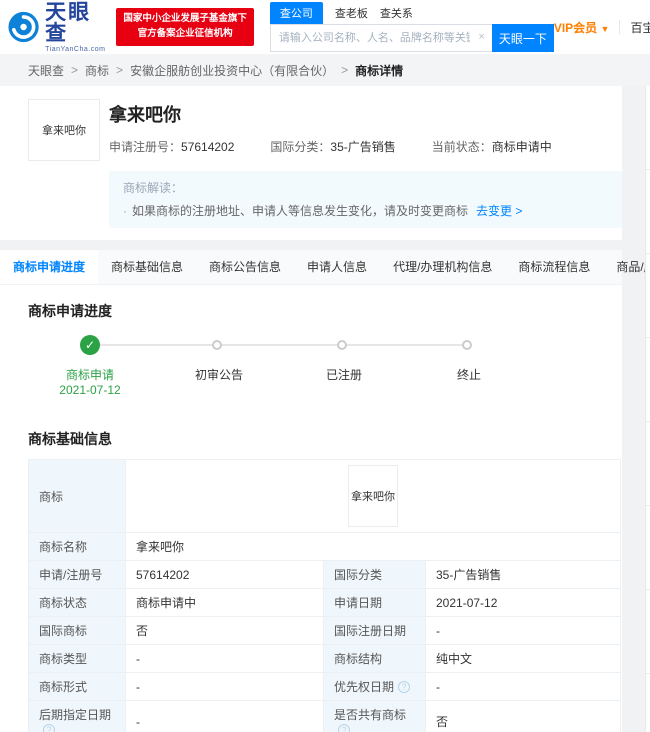 This screenshot has height=732, width=650. What do you see at coordinates (64, 130) in the screenshot?
I see `trademark-thumbnail: 拿来吧你` at bounding box center [64, 130].